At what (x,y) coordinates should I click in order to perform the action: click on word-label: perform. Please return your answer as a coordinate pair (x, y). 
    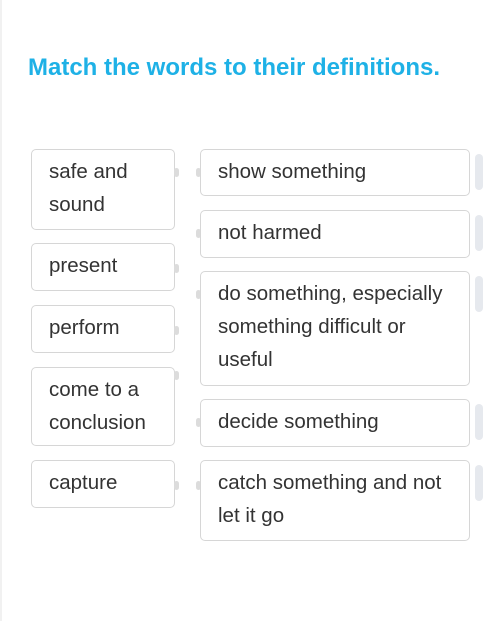
    Looking at the image, I should click on (84, 327).